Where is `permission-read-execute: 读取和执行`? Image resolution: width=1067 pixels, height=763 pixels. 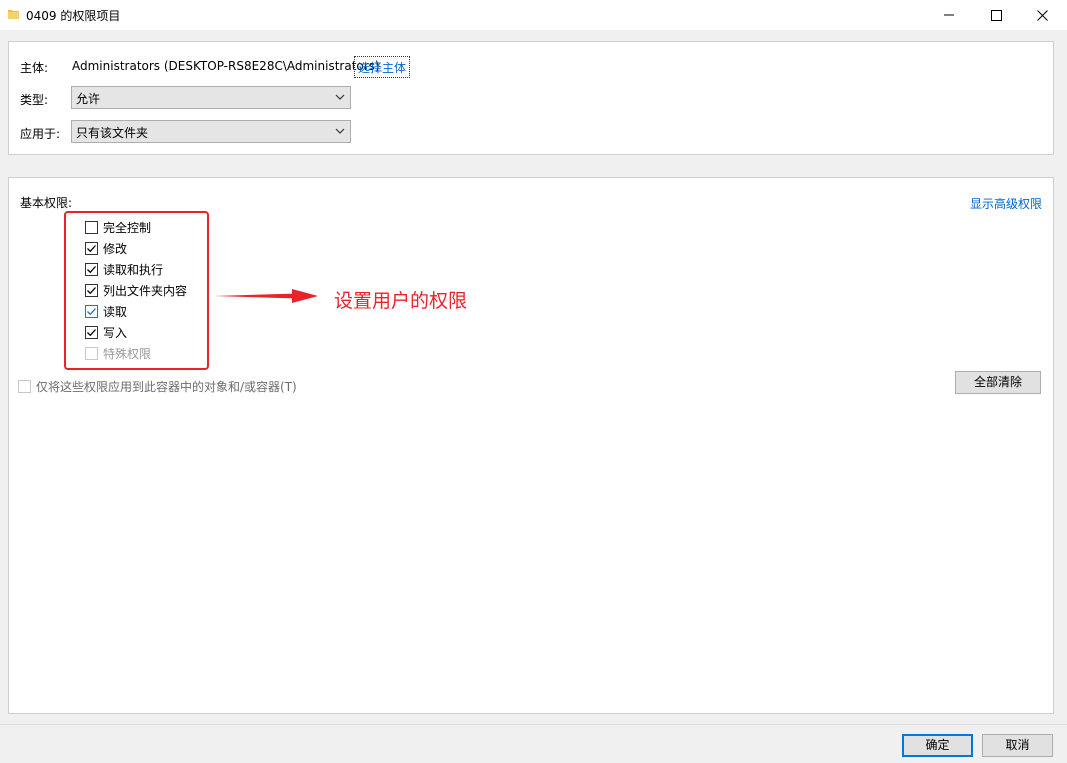 permission-read-execute: 读取和执行 is located at coordinates (124, 269).